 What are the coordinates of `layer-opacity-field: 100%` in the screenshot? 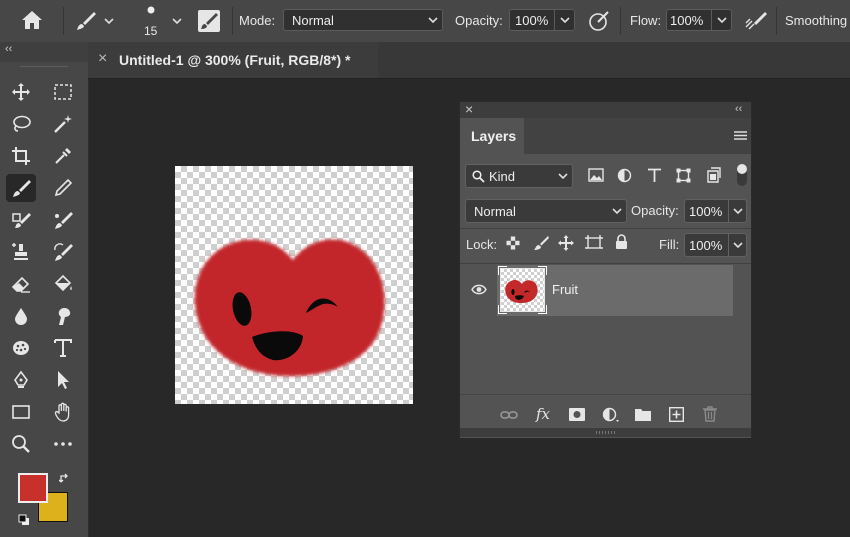 It's located at (715, 211).